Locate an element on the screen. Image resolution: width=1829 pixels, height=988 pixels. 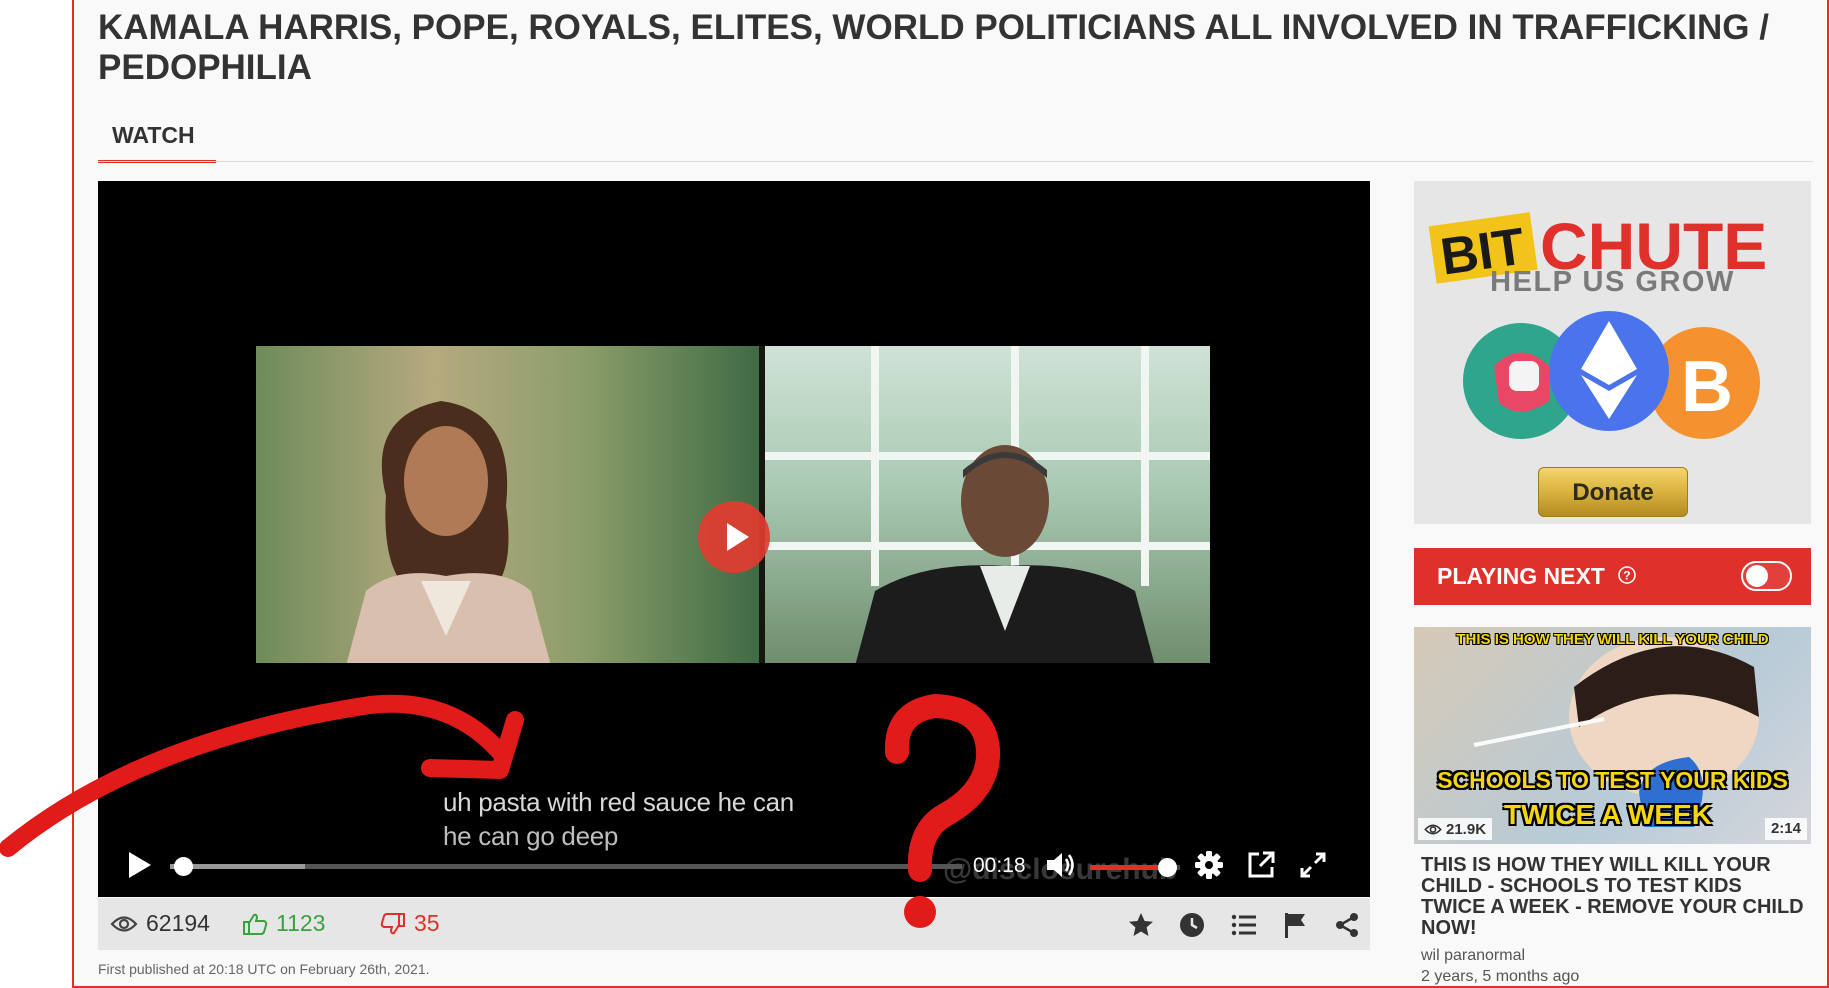
donate-panel: BIT CHUTE HELP US GROW B Donate is located at coordinates (1612, 352).